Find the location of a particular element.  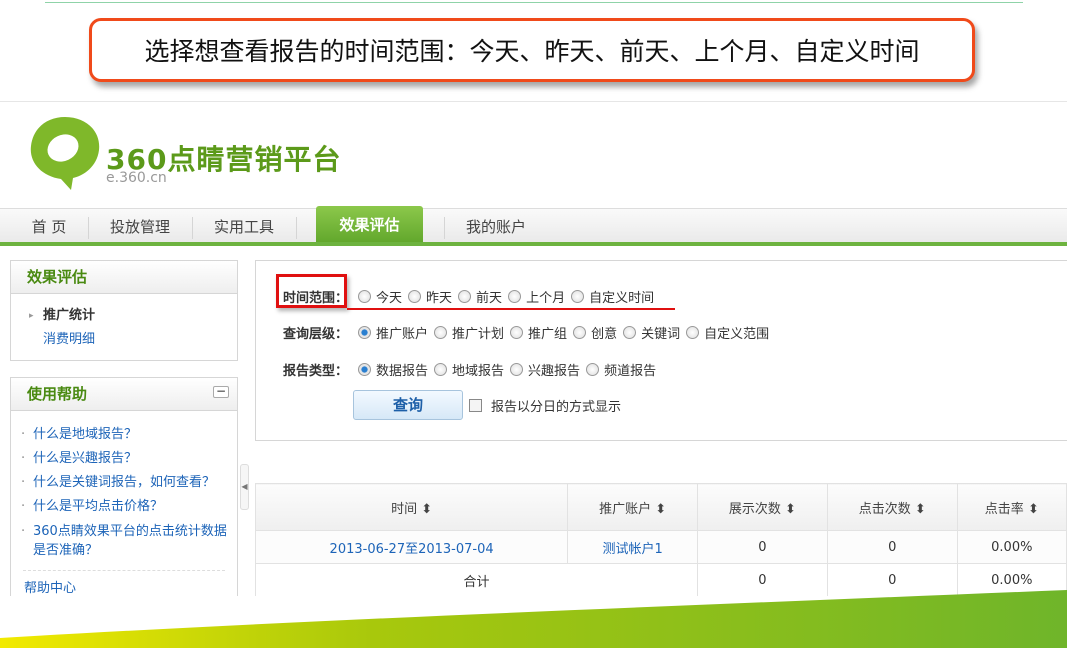

radio-data-report is located at coordinates (365, 369).